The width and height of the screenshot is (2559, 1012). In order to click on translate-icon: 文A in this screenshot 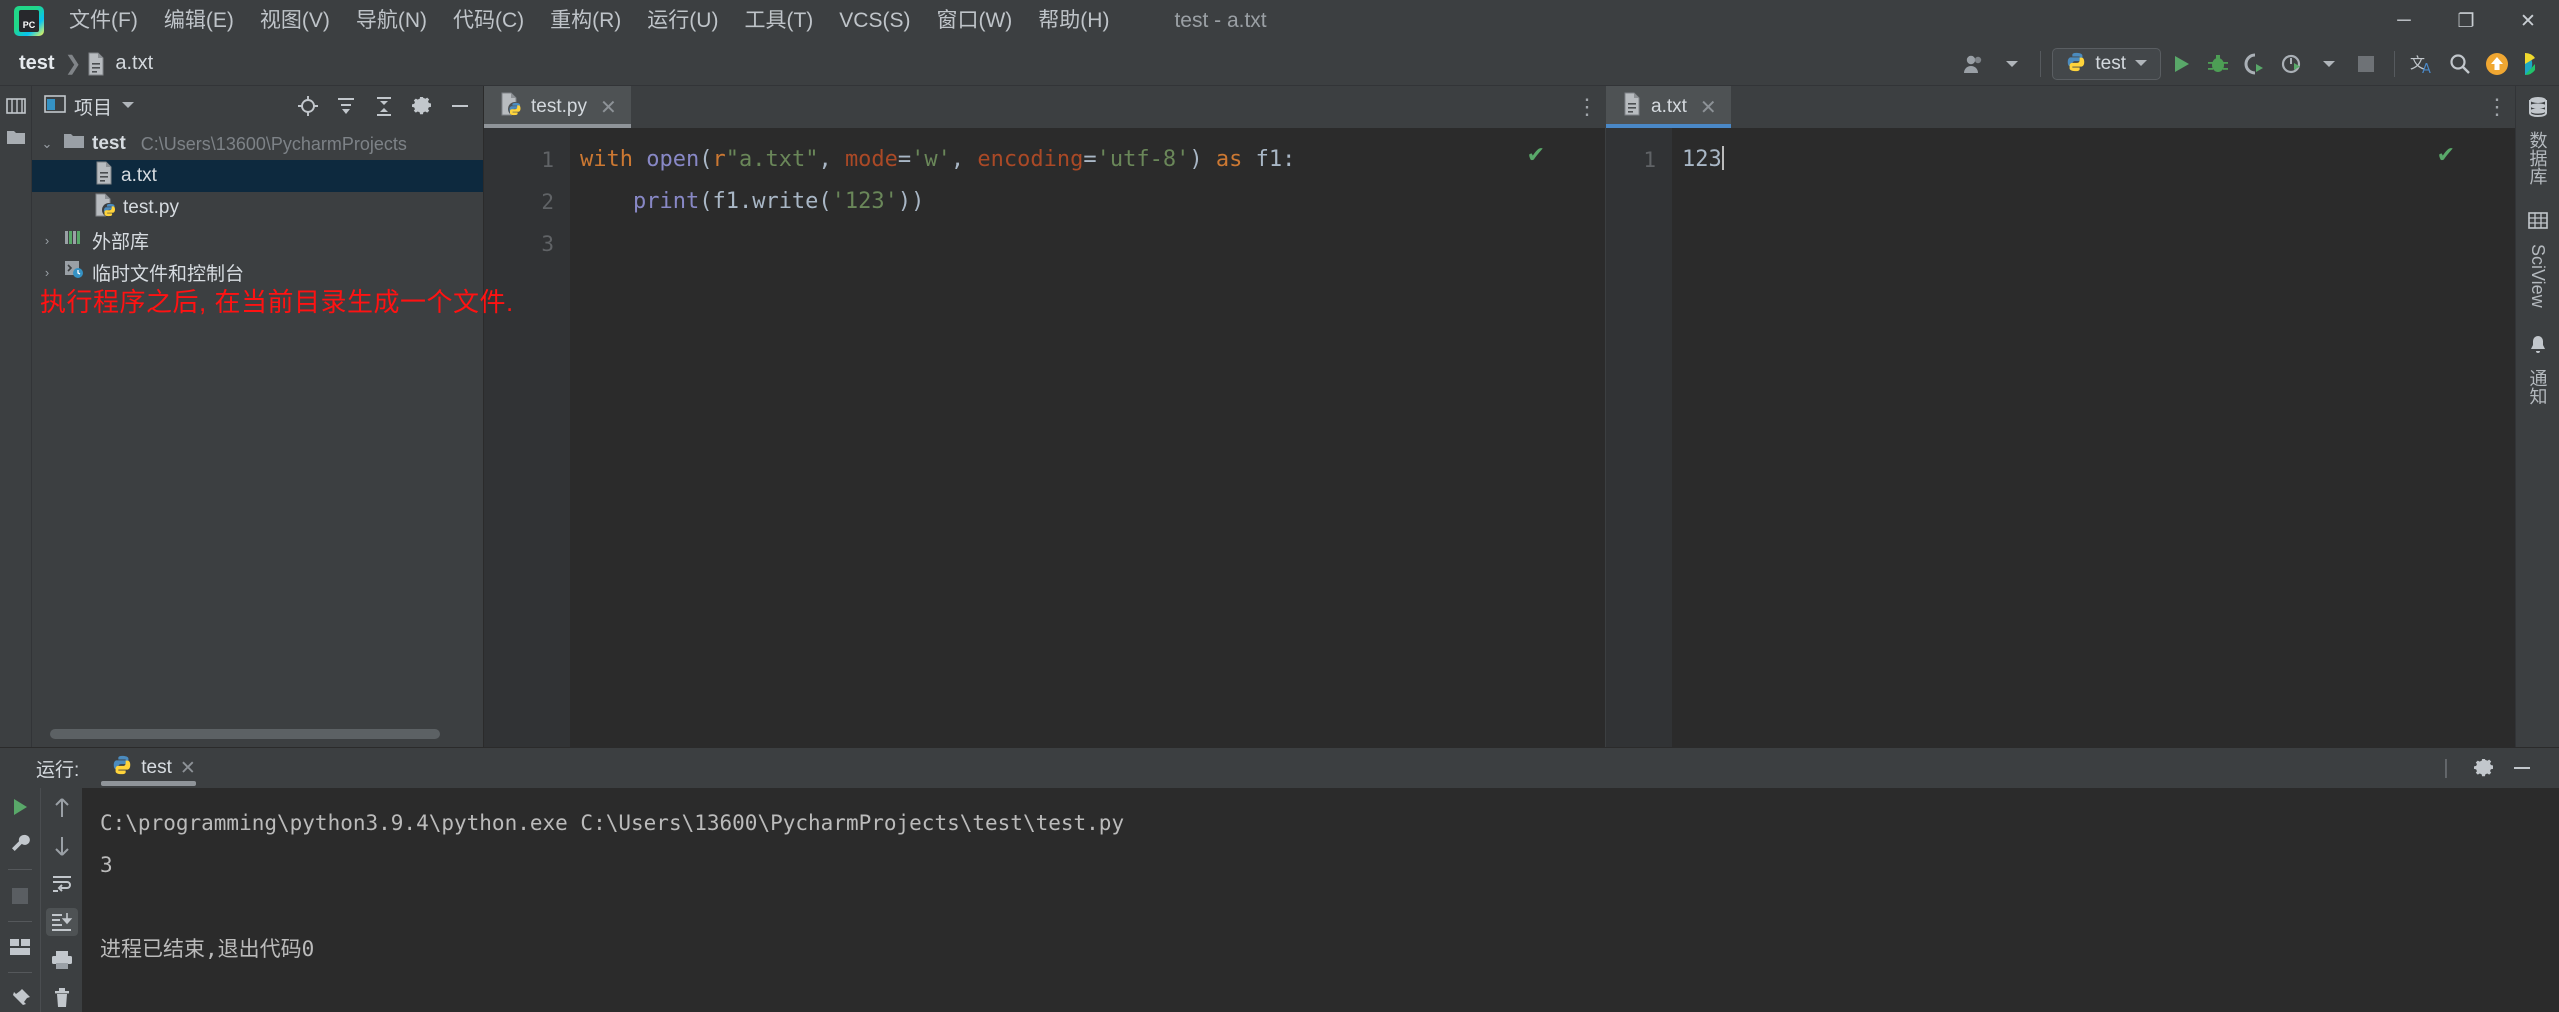, I will do `click(2423, 64)`.